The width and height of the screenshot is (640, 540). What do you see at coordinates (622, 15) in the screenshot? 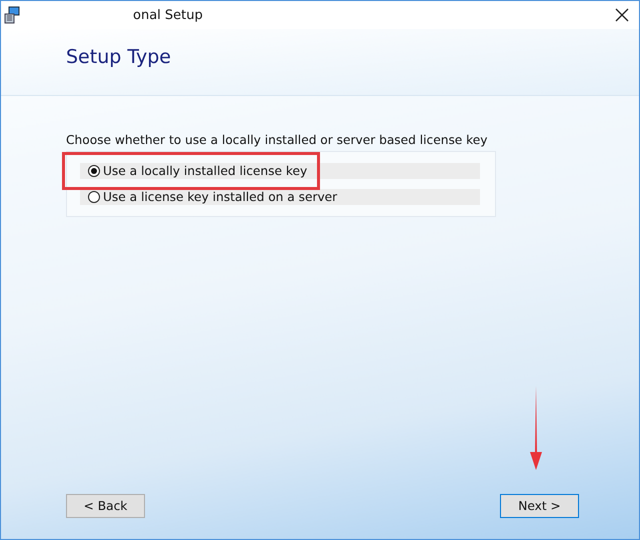
I see `close-icon` at bounding box center [622, 15].